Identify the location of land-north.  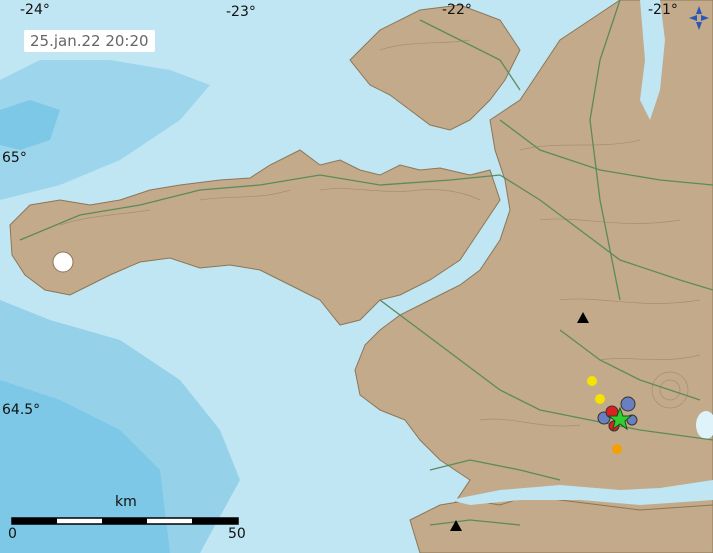
(435, 67).